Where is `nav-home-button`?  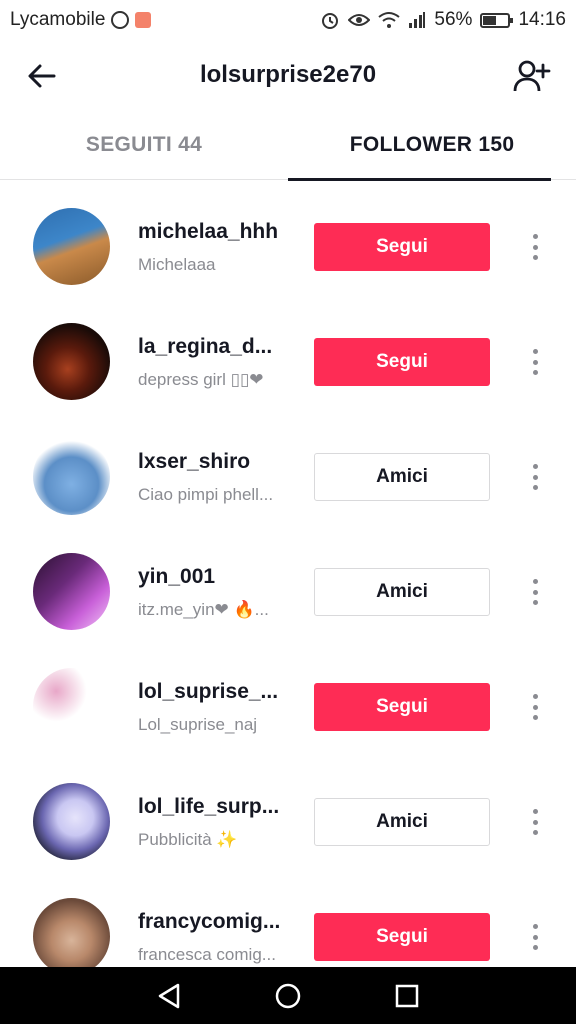 nav-home-button is located at coordinates (288, 996).